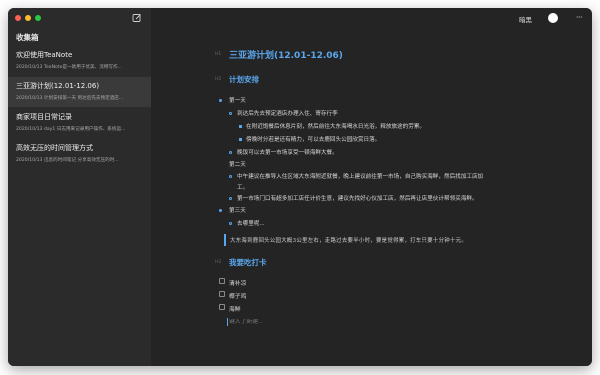 This screenshot has height=375, width=600. I want to click on section-heading: 我要吃打卡, so click(248, 262).